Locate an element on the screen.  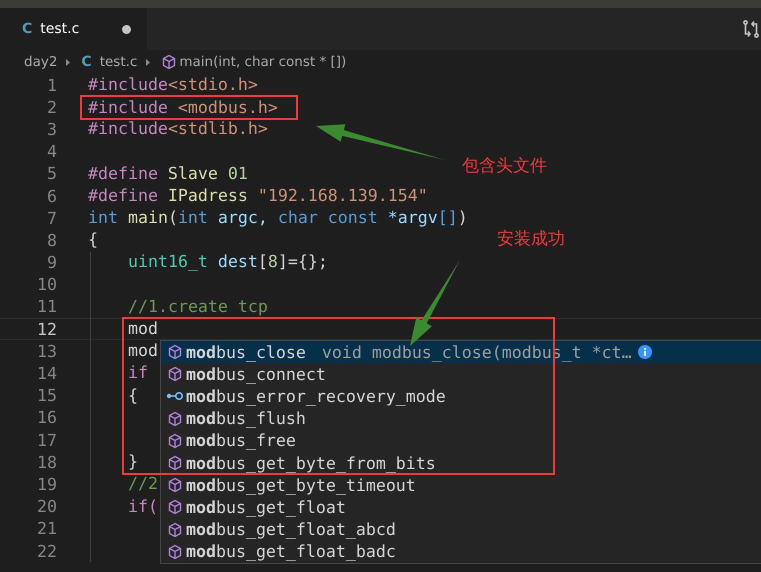
line-number: 13 is located at coordinates (46, 351).